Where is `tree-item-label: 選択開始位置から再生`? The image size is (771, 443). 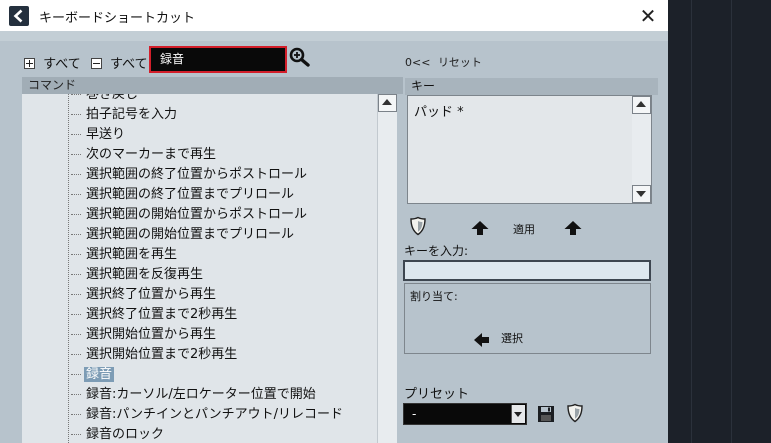
tree-item-label: 選択開始位置から再生 is located at coordinates (151, 334).